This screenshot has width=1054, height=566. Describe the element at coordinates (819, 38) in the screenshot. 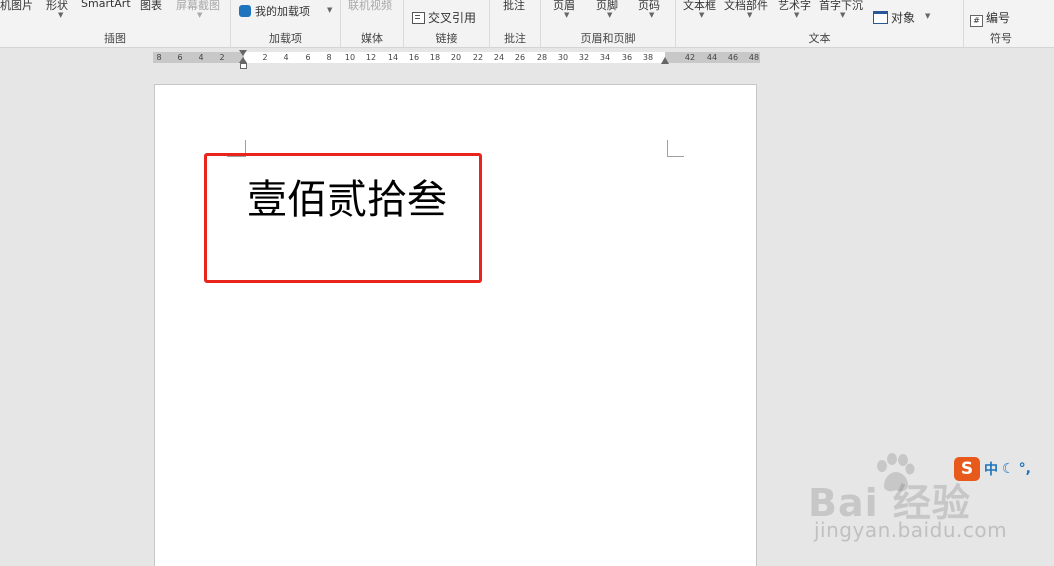

I see `group-label: 文本` at that location.